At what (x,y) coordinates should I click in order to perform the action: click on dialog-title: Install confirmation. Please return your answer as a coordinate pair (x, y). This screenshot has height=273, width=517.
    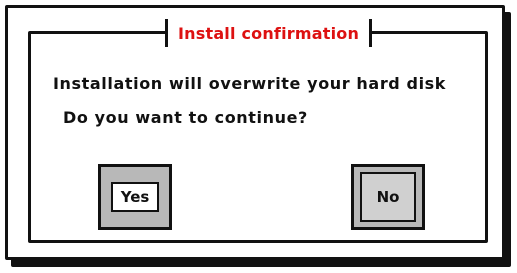
    Looking at the image, I should click on (269, 33).